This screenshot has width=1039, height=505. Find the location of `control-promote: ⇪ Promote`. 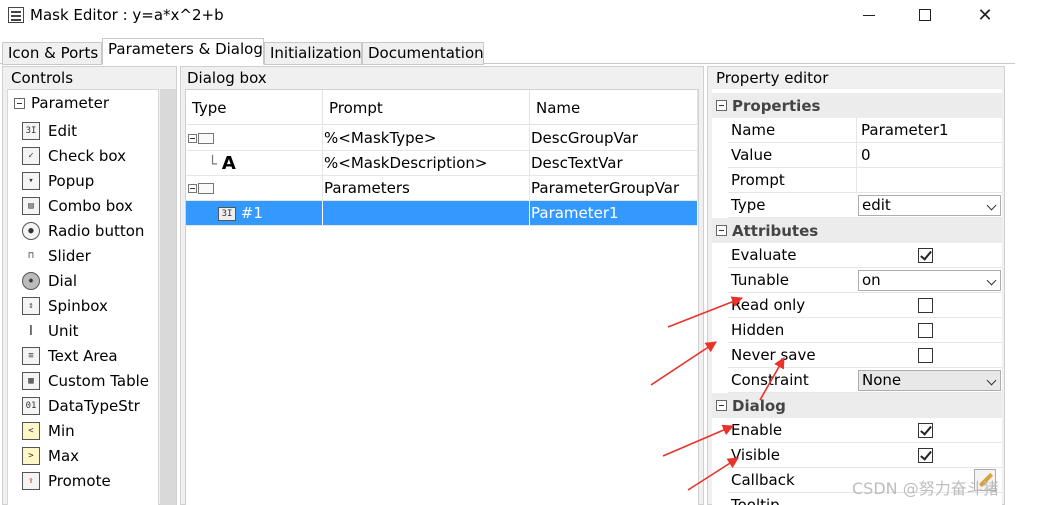

control-promote: ⇪ Promote is located at coordinates (66, 481).